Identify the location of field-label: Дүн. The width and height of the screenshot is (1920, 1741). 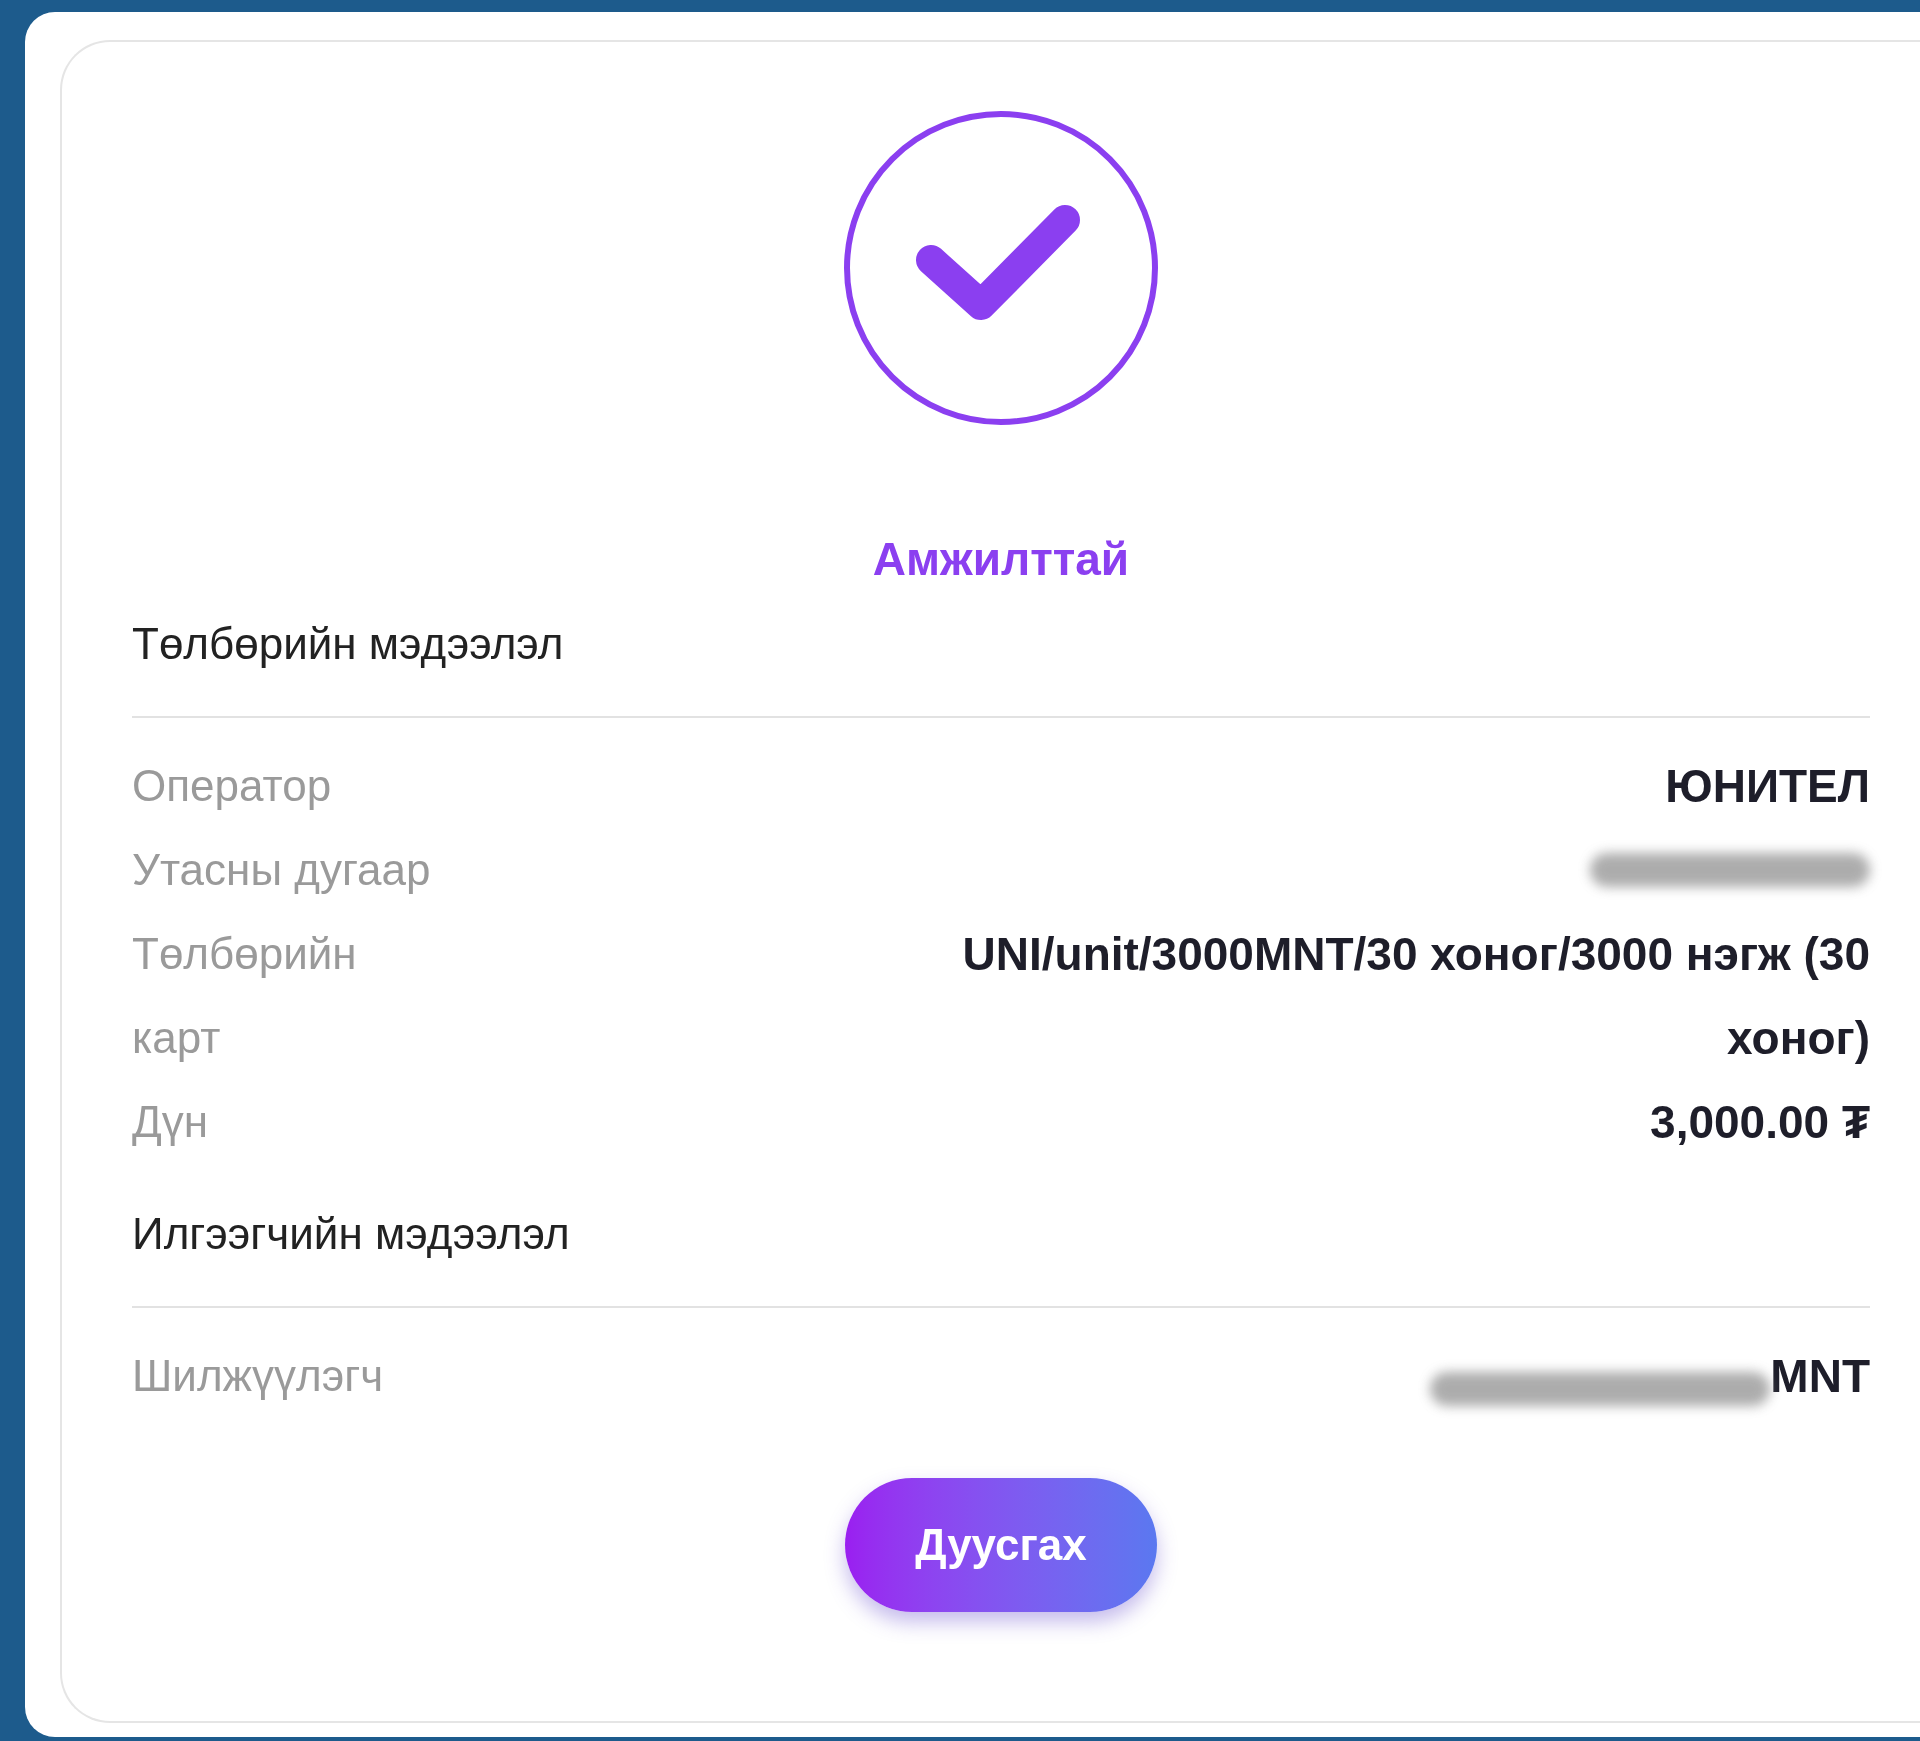
(171, 1122).